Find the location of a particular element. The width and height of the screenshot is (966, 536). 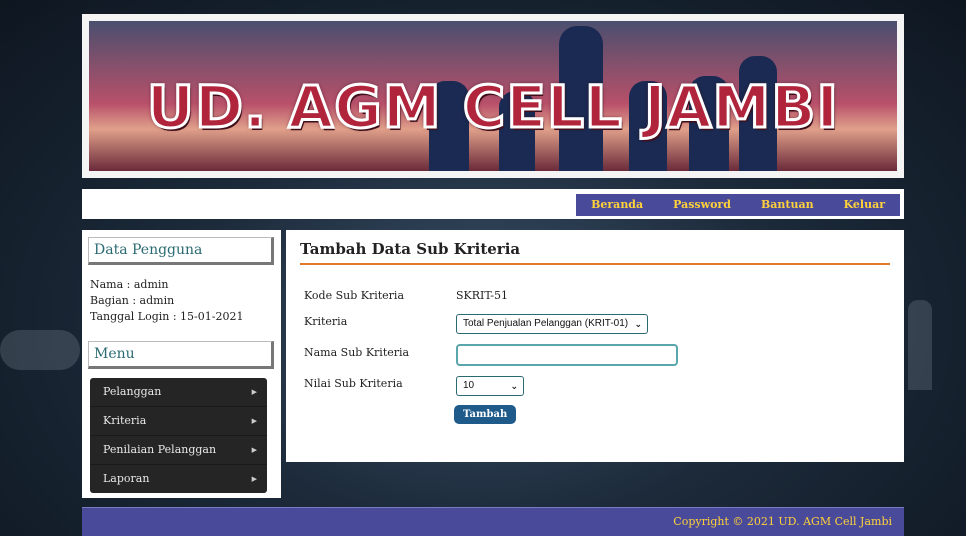

menu-item-pelanggan: Pelanggan ▶ is located at coordinates (178, 392).